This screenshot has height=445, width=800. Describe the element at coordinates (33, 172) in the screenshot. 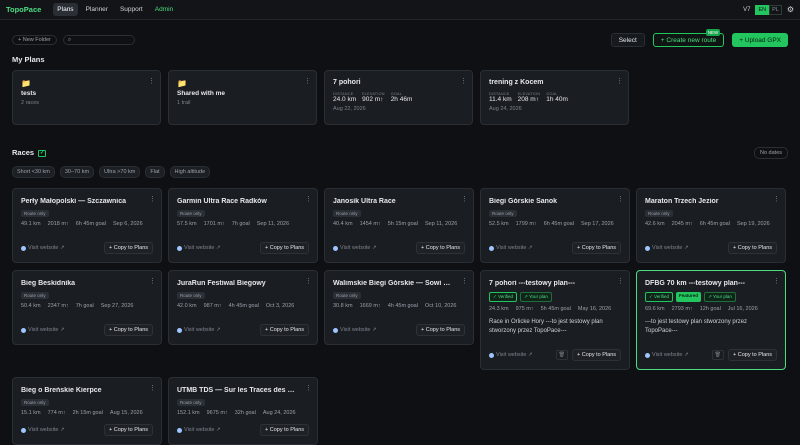

I see `filter-chip: Short <30 km` at that location.